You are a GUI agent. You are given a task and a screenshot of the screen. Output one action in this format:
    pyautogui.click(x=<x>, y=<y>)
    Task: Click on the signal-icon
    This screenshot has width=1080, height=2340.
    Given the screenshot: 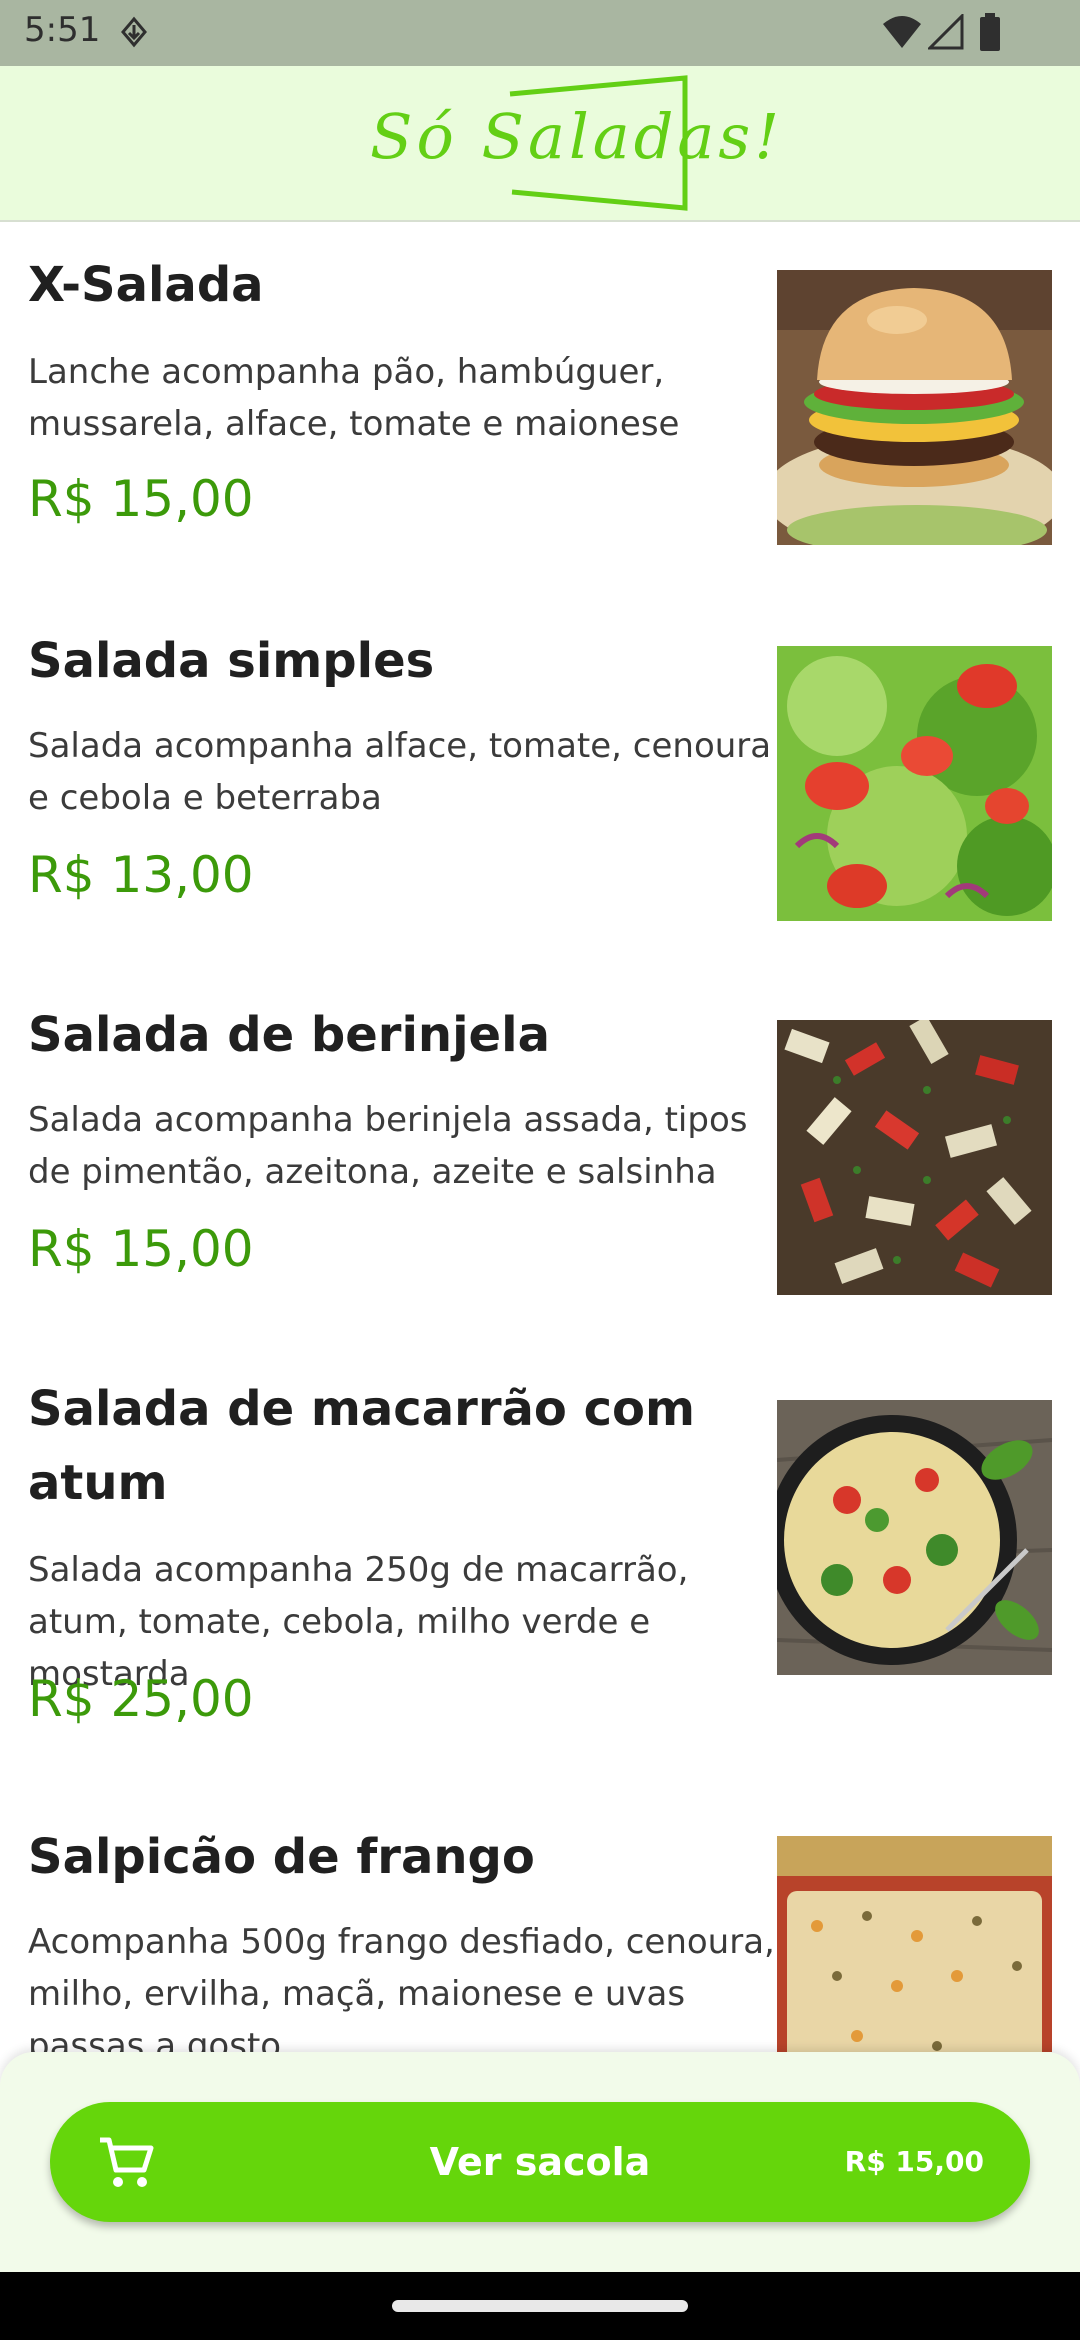 What is the action you would take?
    pyautogui.click(x=946, y=32)
    